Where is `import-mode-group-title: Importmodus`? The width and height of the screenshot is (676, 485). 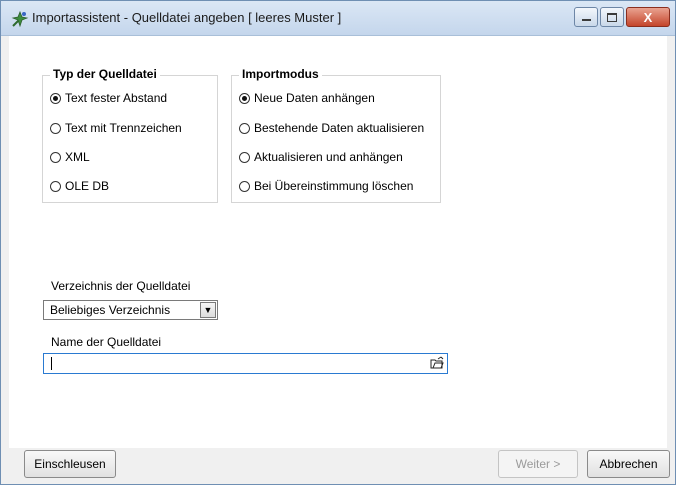
import-mode-group-title: Importmodus is located at coordinates (280, 74).